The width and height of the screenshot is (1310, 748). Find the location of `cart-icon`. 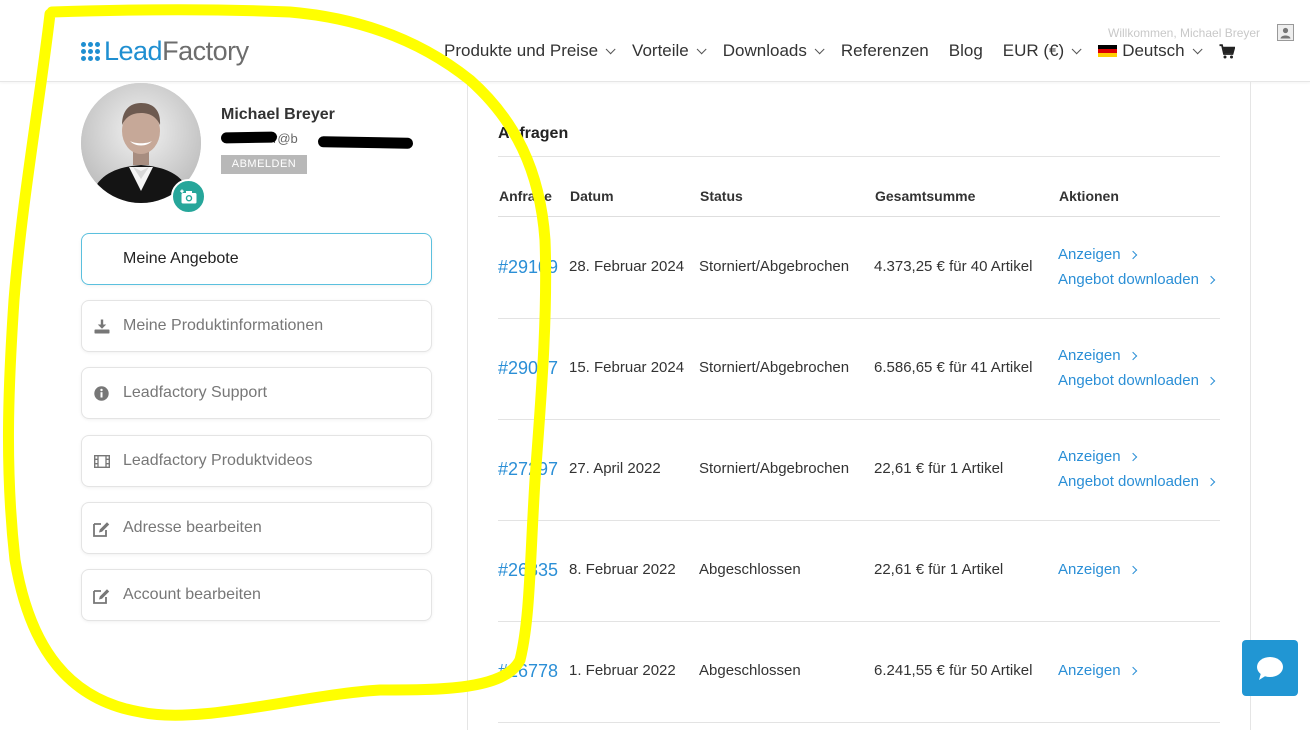

cart-icon is located at coordinates (1227, 51).